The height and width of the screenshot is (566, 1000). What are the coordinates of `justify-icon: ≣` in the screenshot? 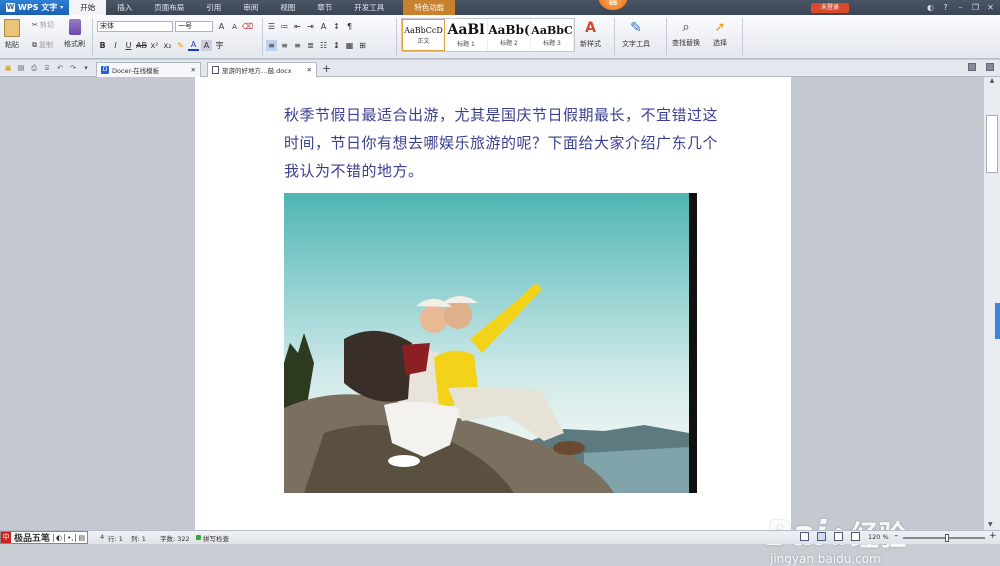 It's located at (310, 45).